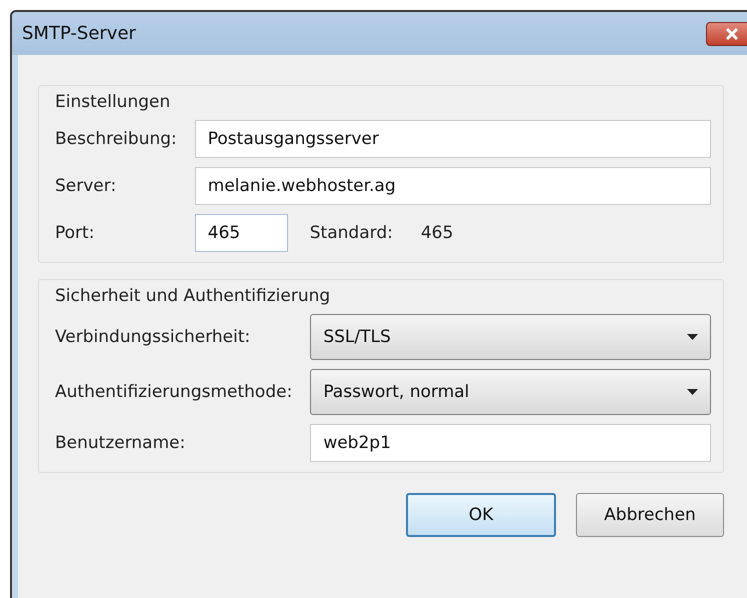  Describe the element at coordinates (481, 515) in the screenshot. I see `dialog-button: OK` at that location.